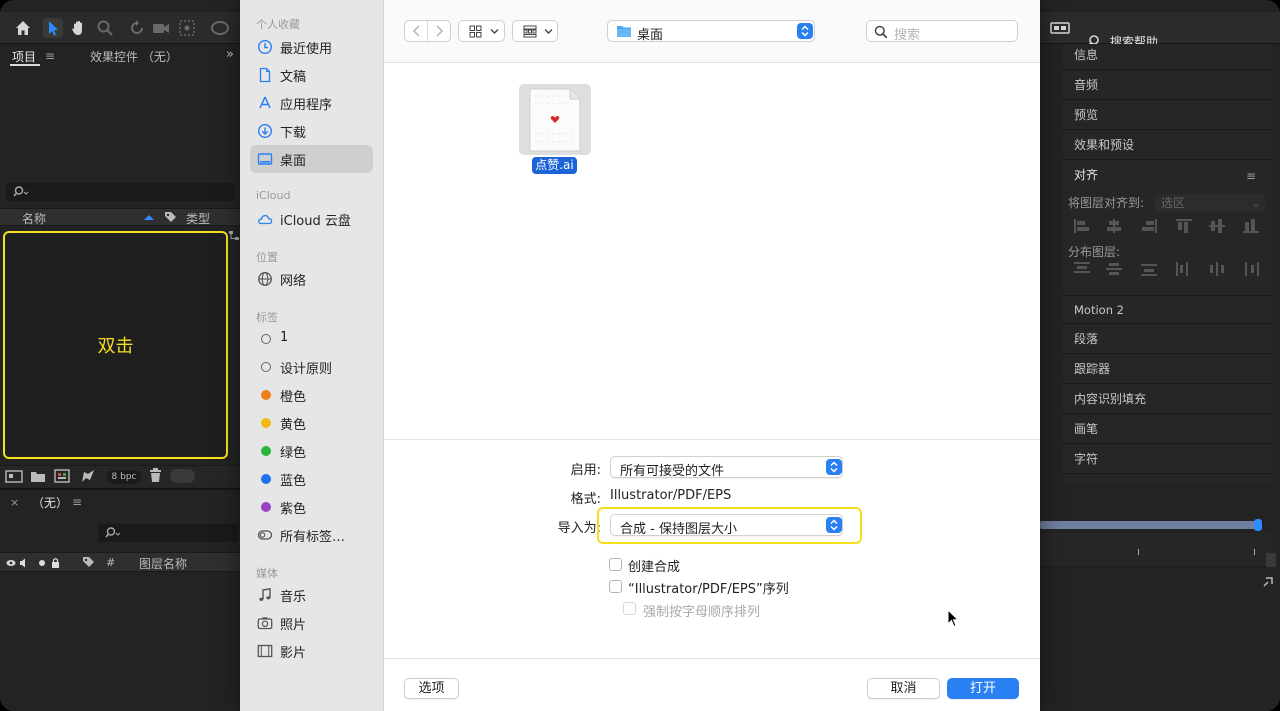  I want to click on distribute-vcenter-icon, so click(1114, 269).